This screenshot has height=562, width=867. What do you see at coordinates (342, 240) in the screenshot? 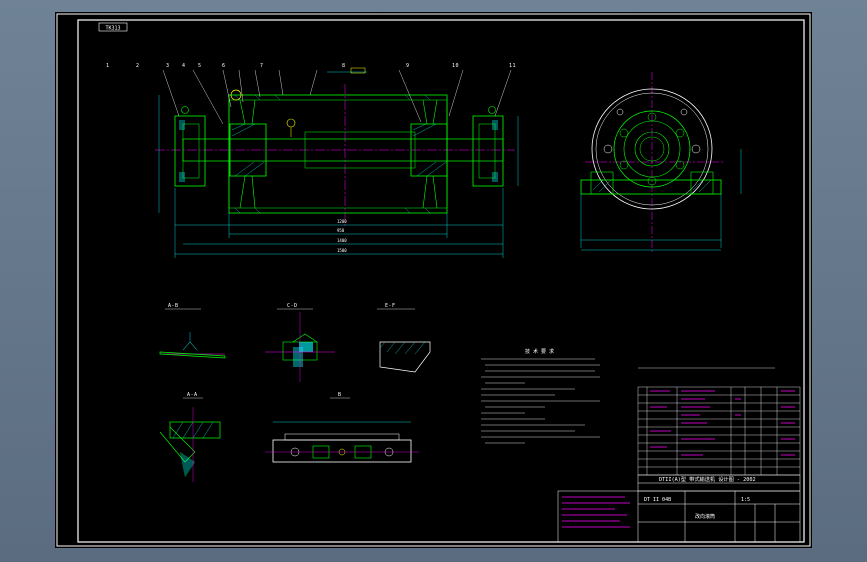
I see `svg-text: 1400` at bounding box center [342, 240].